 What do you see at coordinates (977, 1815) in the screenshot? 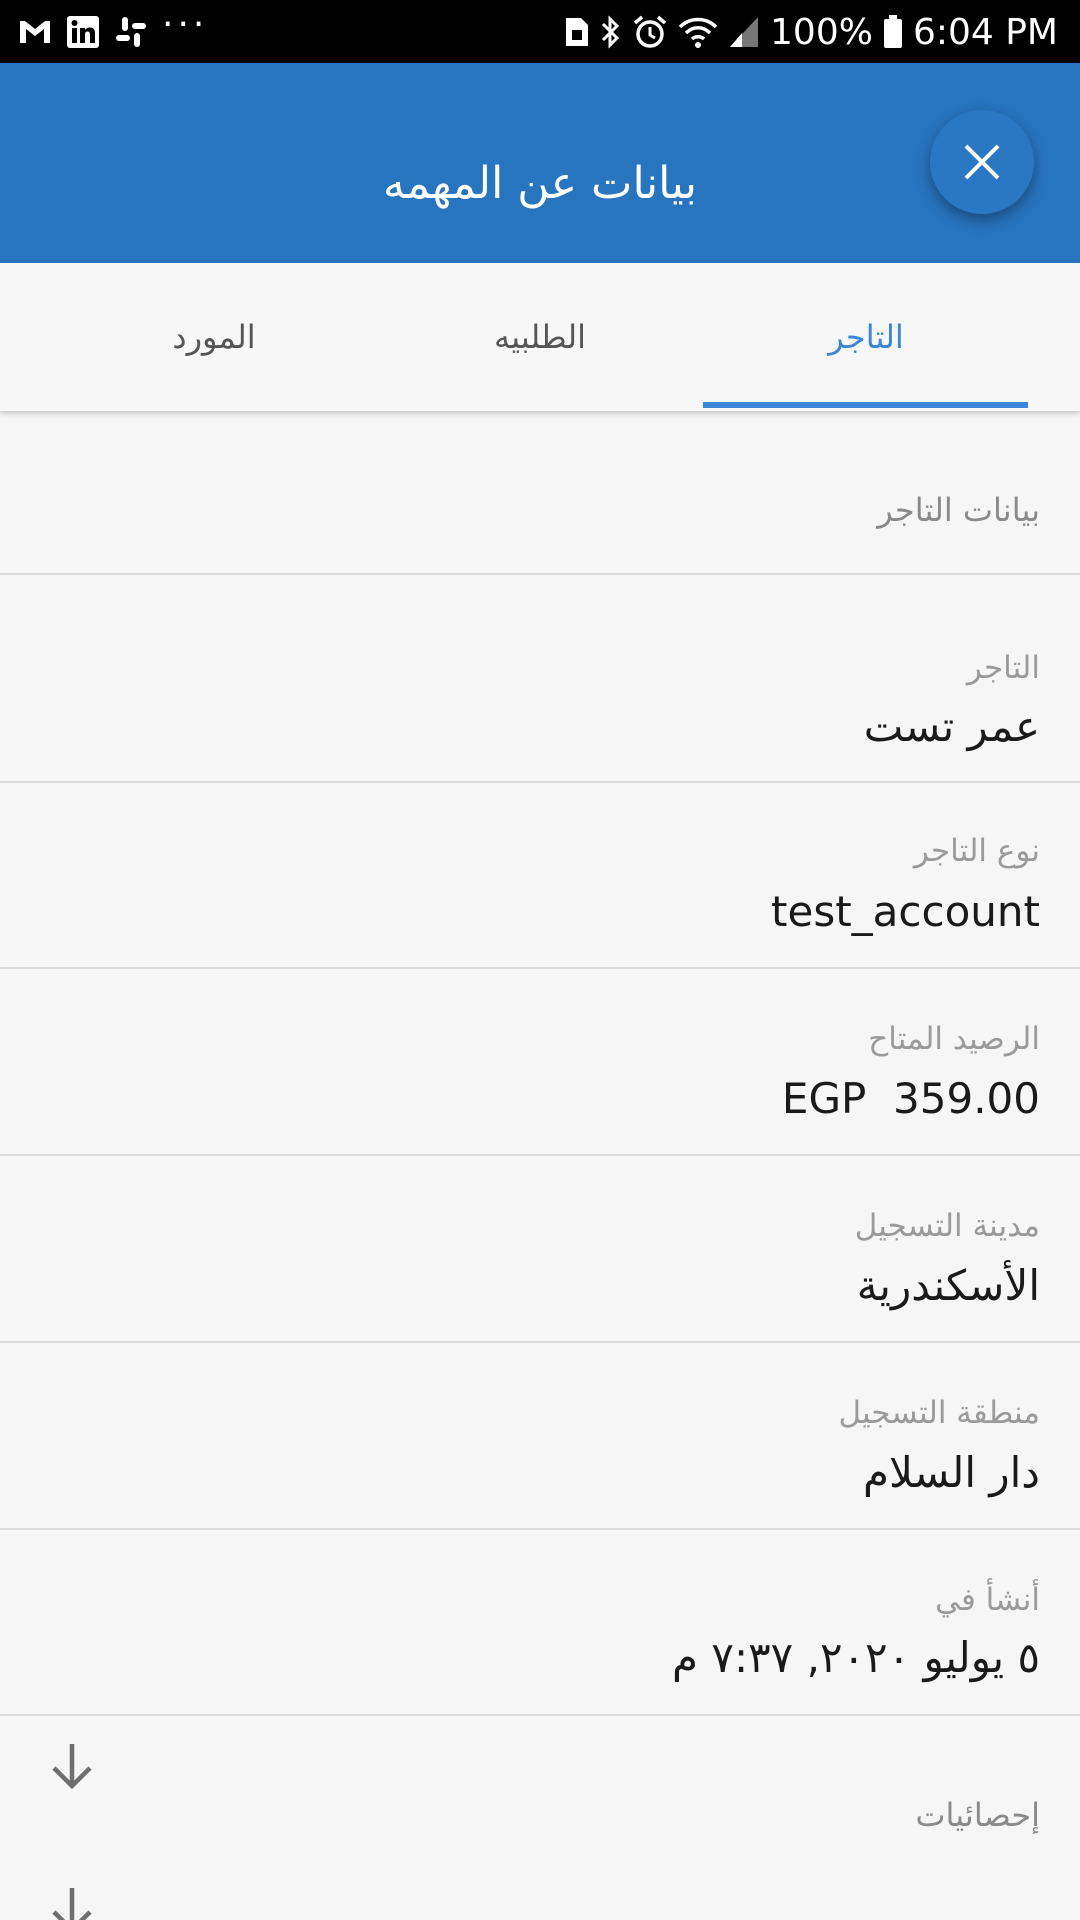
I see `statistics-label: إحصائيات` at bounding box center [977, 1815].